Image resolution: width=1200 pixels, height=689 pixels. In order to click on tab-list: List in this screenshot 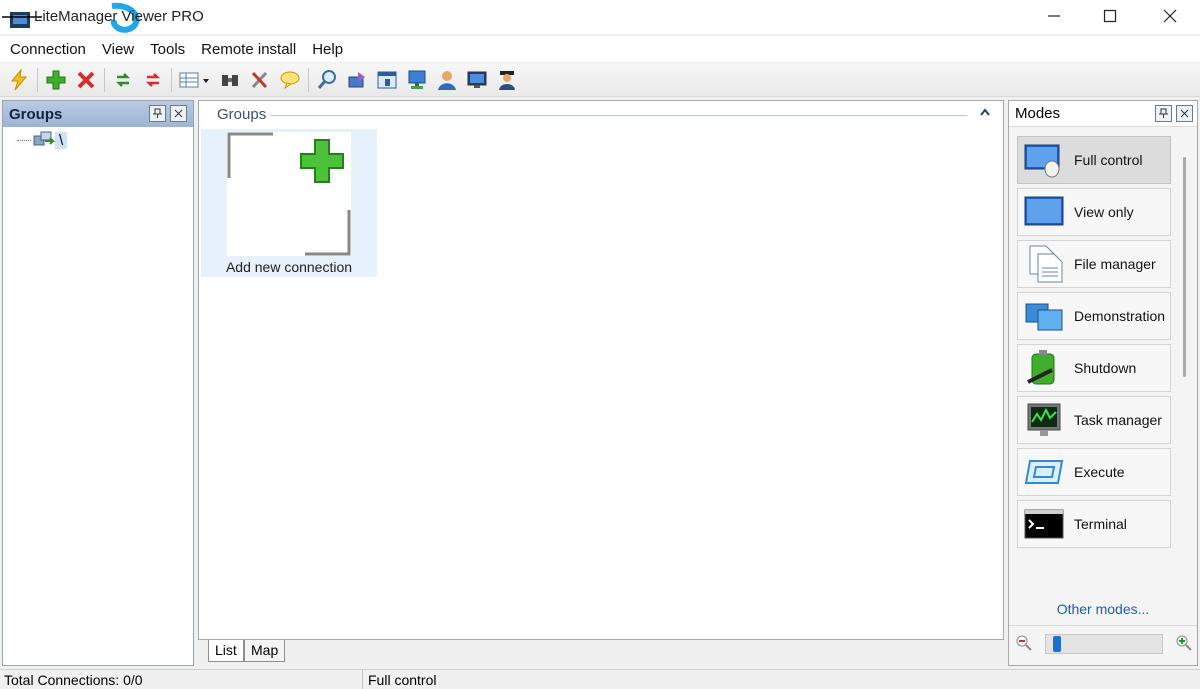, I will do `click(226, 651)`.